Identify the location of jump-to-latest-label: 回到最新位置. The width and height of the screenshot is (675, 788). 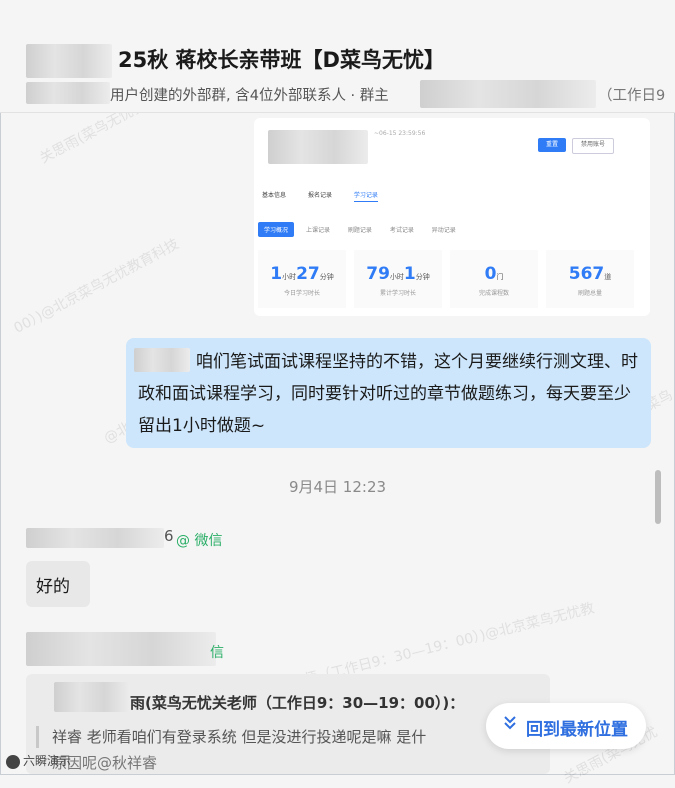
(577, 730).